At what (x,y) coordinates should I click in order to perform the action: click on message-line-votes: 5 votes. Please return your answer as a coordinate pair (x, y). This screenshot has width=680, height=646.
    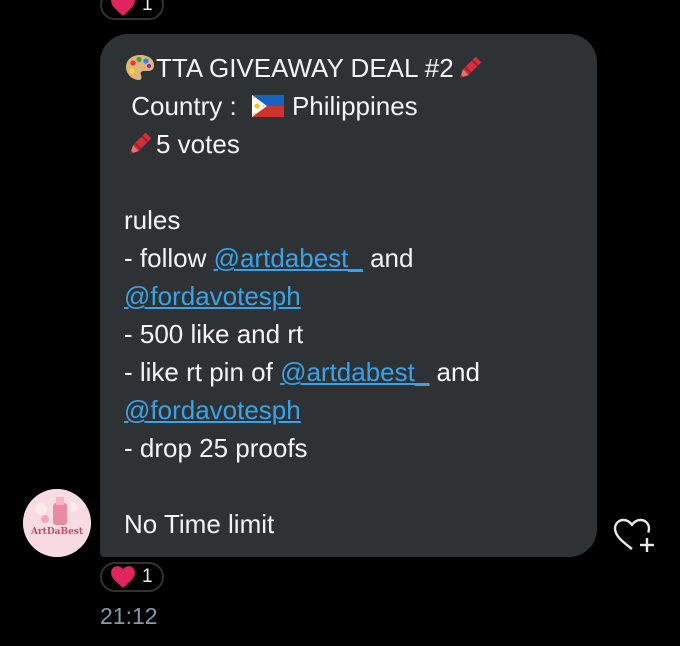
    Looking at the image, I should click on (350, 144).